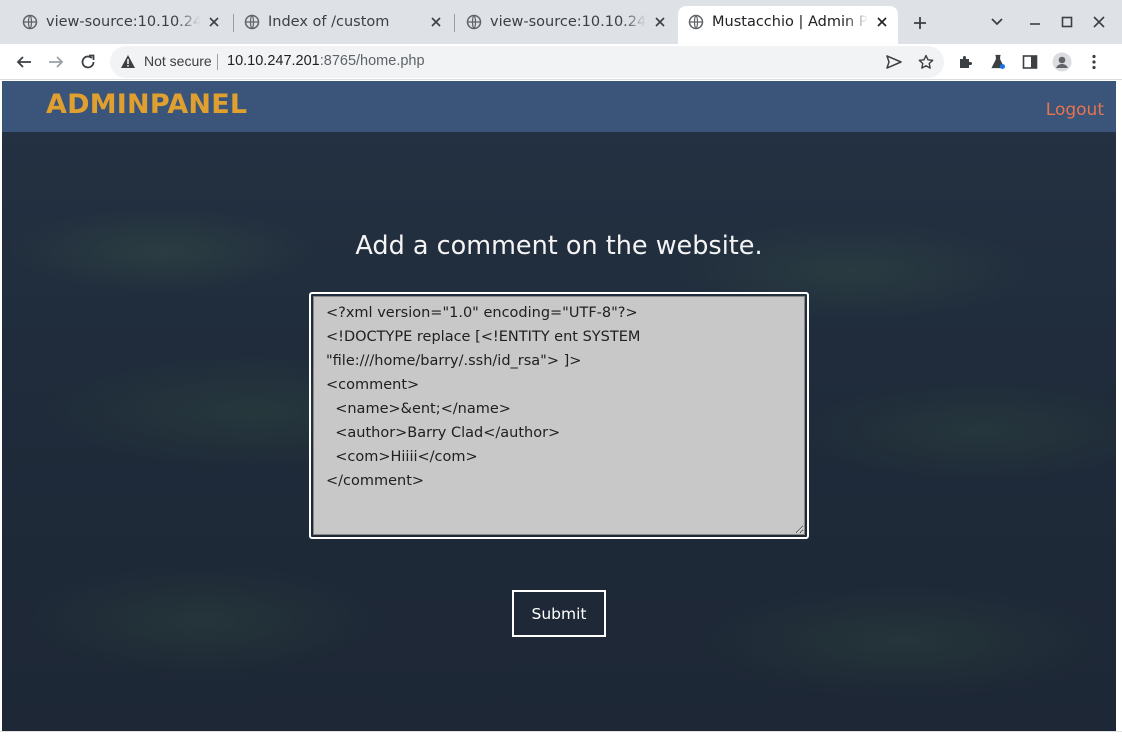 The height and width of the screenshot is (736, 1122). Describe the element at coordinates (559, 613) in the screenshot. I see `submit-button: Submit` at that location.